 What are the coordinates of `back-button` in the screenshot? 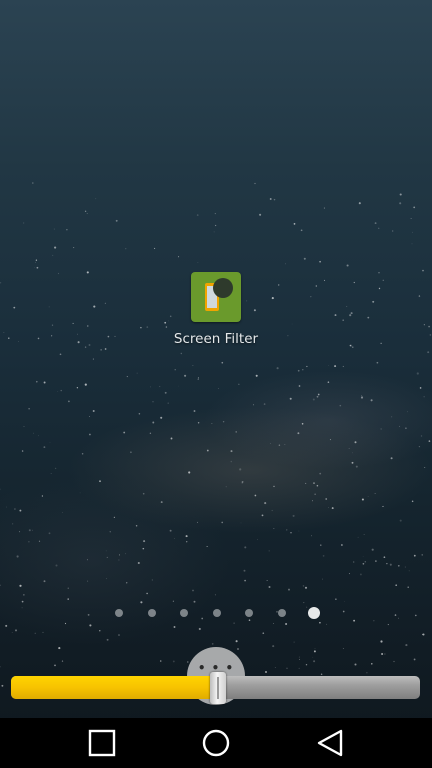 It's located at (330, 743).